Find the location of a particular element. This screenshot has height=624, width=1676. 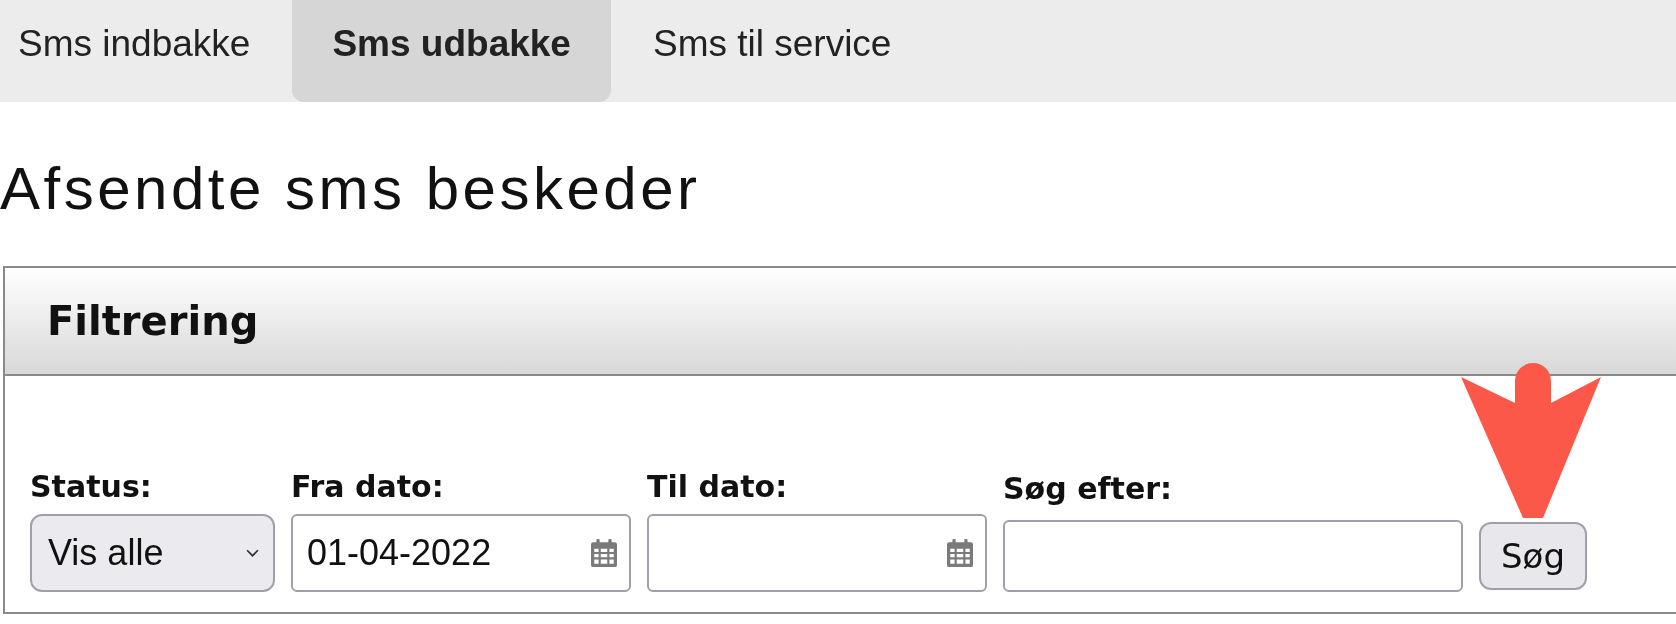

chevron-icon is located at coordinates (252, 553).